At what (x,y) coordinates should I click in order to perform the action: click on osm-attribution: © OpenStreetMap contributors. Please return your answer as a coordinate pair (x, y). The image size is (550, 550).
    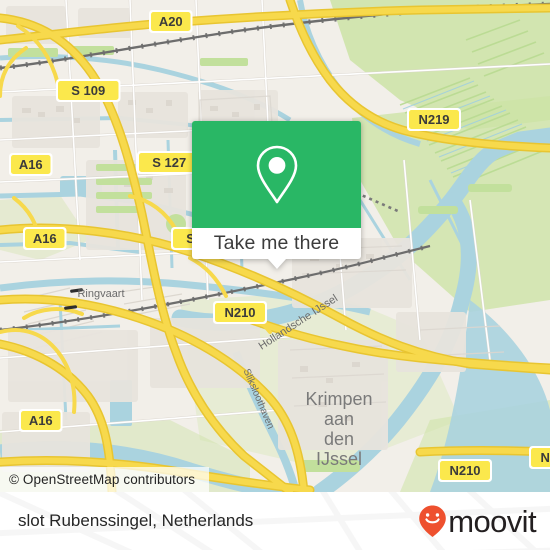
    Looking at the image, I should click on (105, 479).